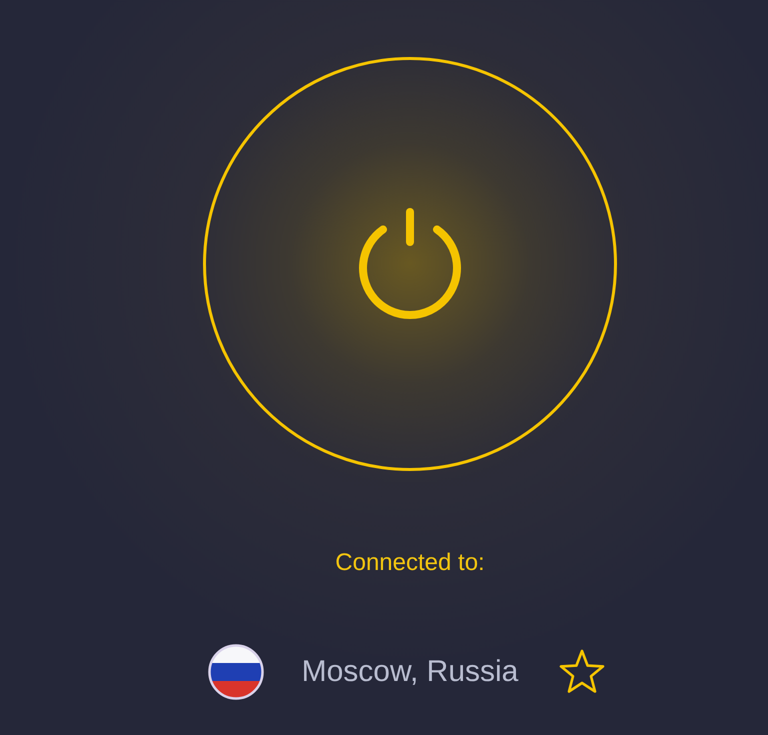 The height and width of the screenshot is (735, 768). I want to click on power-icon, so click(410, 264).